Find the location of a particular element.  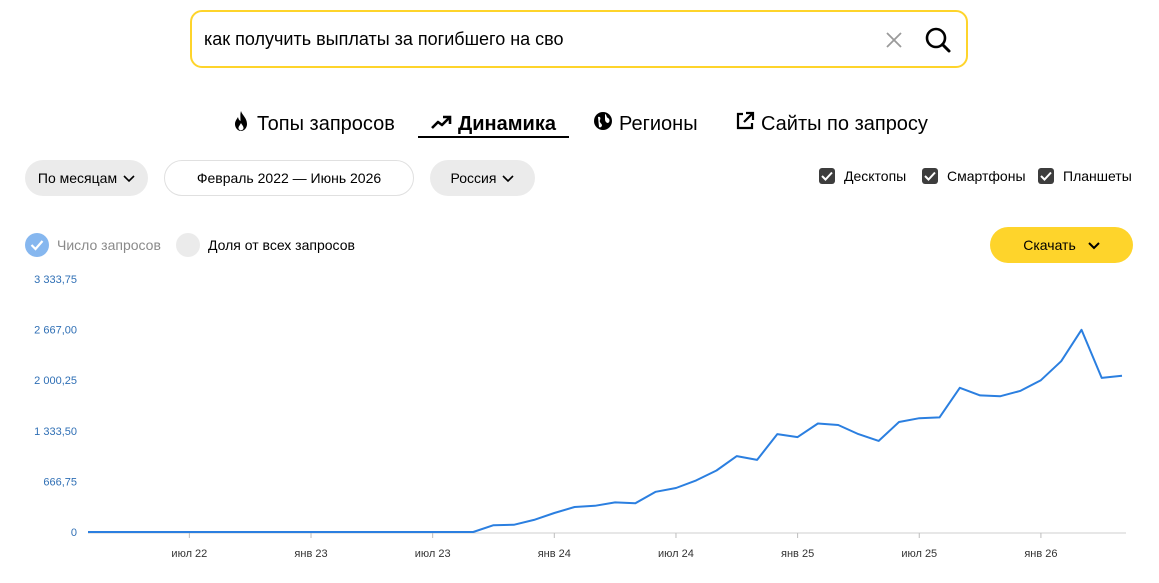

mode-share-radio: Доля от всех запросов is located at coordinates (265, 245).